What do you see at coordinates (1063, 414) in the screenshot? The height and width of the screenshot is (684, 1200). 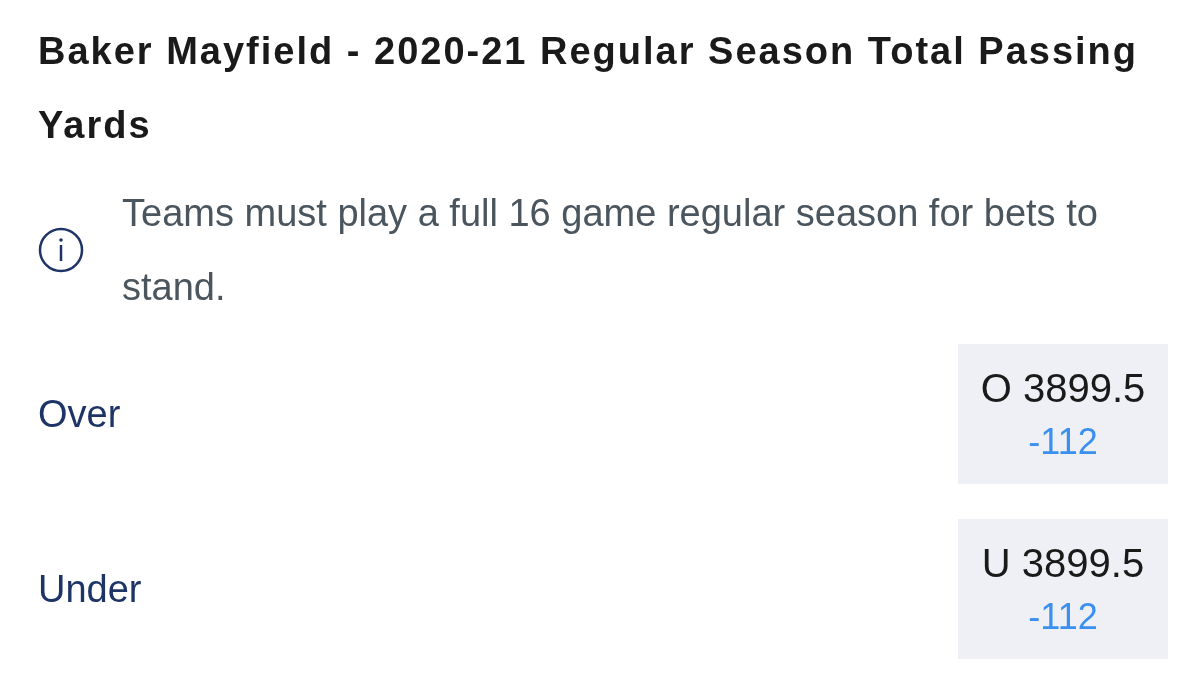 I see `odds-button: O 3899.5 -112` at bounding box center [1063, 414].